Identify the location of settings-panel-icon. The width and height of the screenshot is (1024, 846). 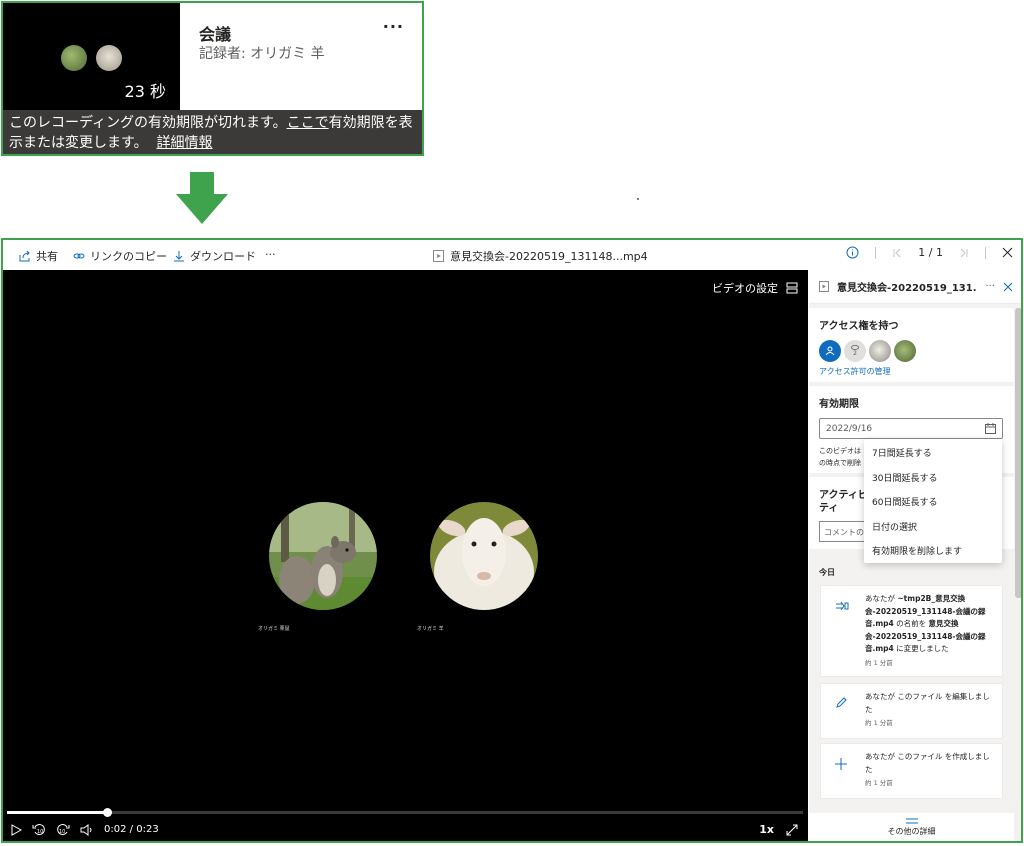
(792, 288).